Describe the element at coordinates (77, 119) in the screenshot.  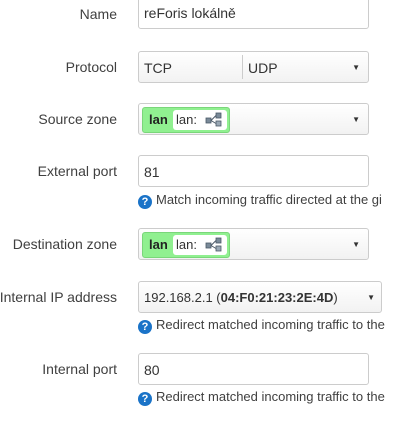
I see `source-zone-label: Source zone` at that location.